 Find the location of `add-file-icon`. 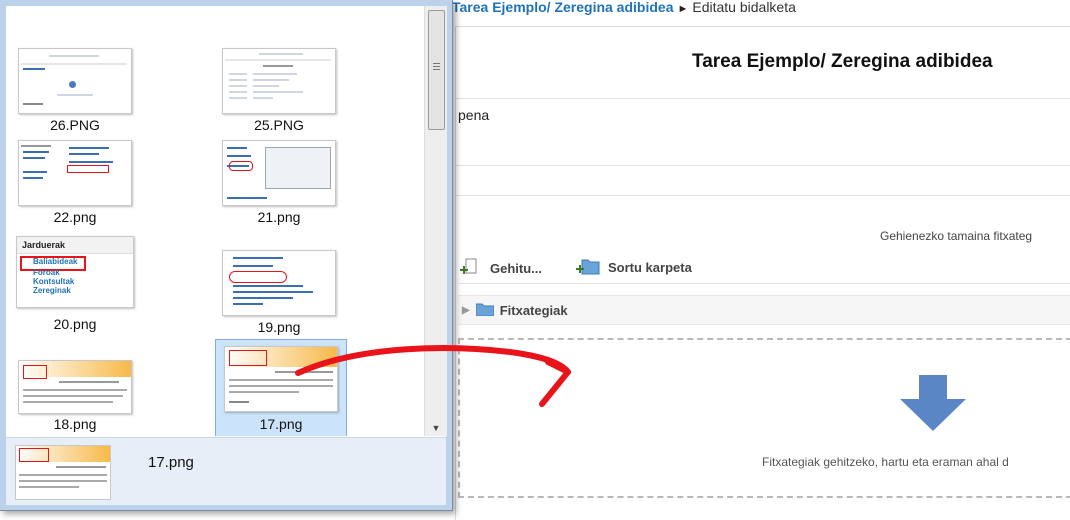

add-file-icon is located at coordinates (471, 268).